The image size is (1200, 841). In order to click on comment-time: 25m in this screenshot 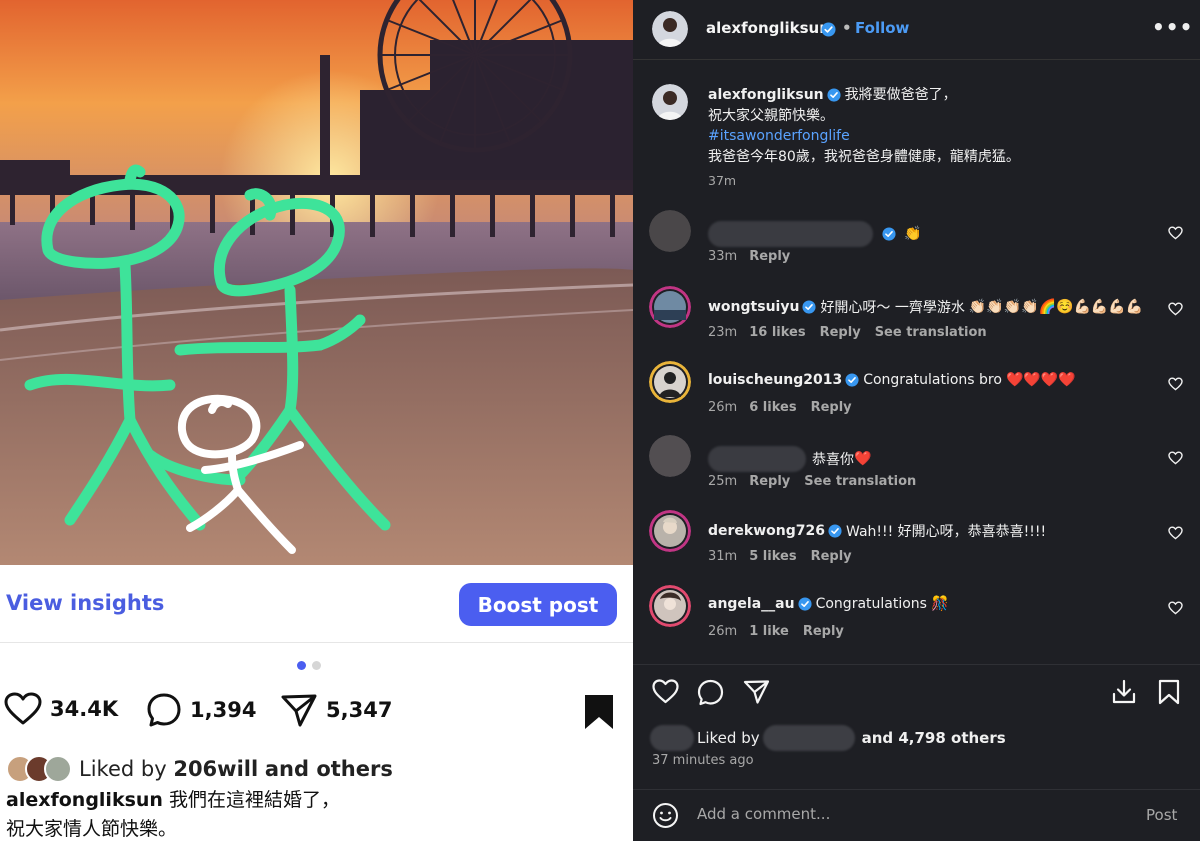, I will do `click(722, 481)`.